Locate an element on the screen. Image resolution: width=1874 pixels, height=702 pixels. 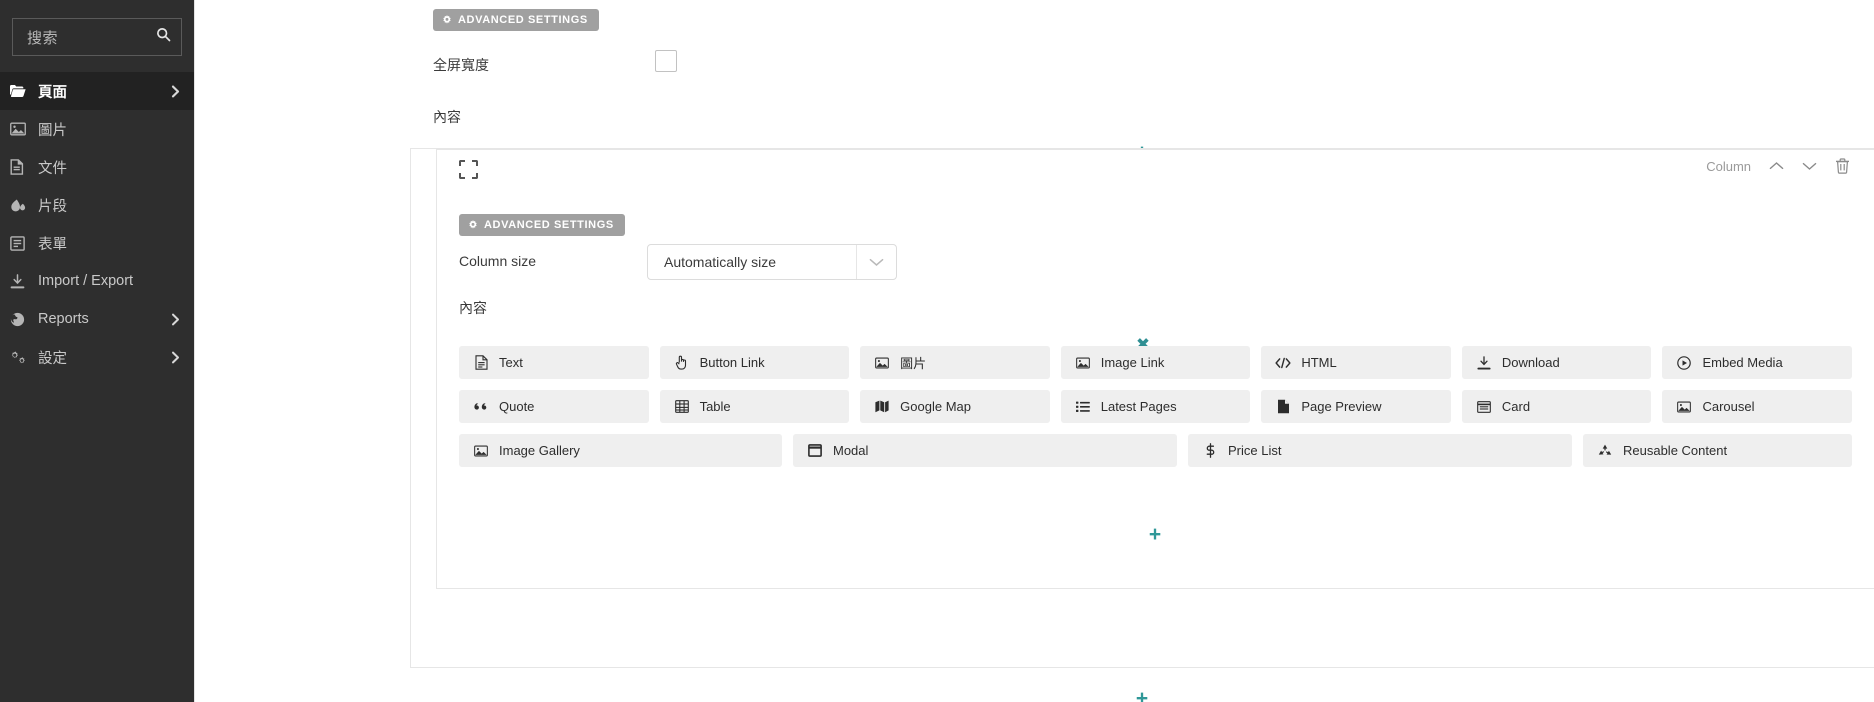
fullwidth-label: 全屏寬度 is located at coordinates (461, 65).